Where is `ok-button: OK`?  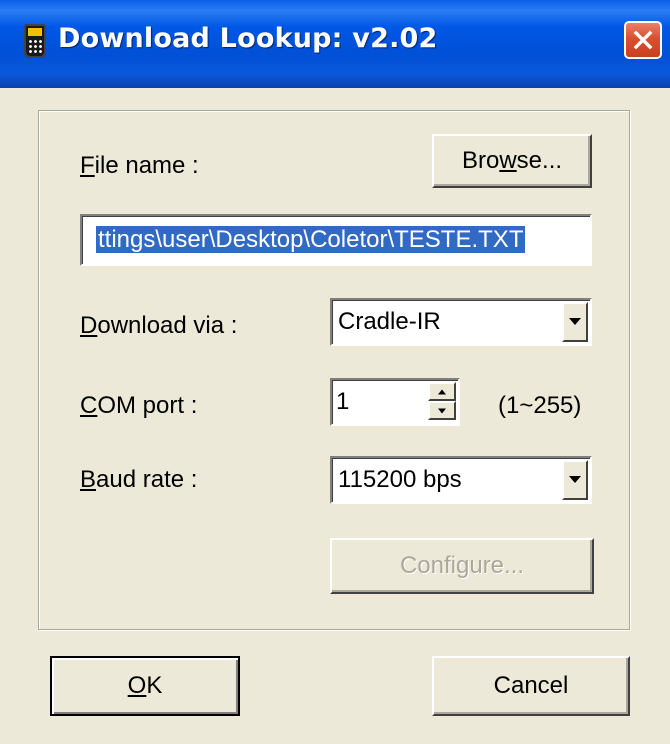 ok-button: OK is located at coordinates (145, 686).